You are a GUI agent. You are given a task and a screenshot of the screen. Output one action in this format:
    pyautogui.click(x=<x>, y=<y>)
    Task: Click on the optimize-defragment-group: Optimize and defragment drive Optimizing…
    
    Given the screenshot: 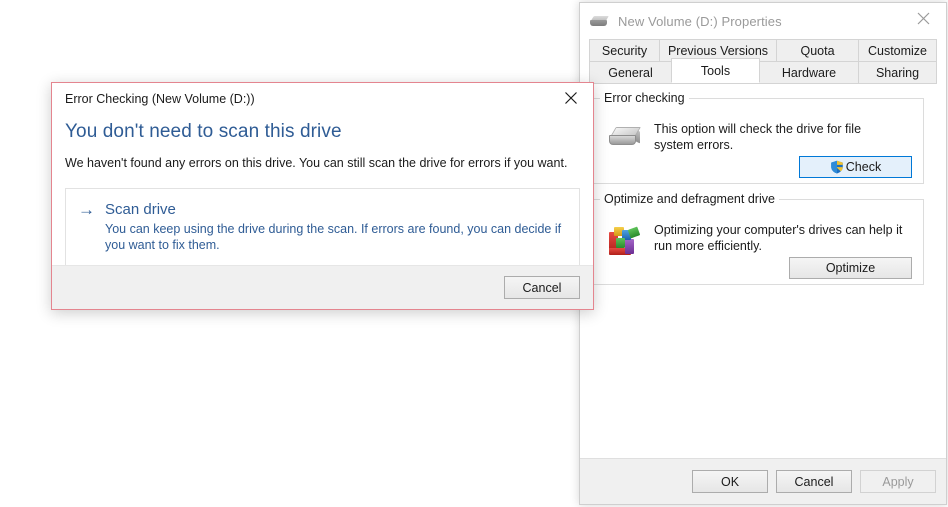 What is the action you would take?
    pyautogui.click(x=757, y=238)
    